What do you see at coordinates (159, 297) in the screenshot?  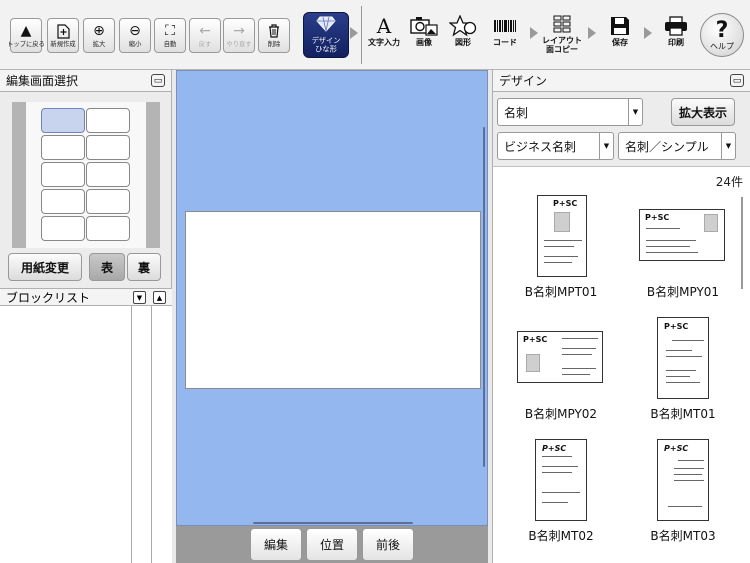 I see `collapse-up-icon: ▲` at bounding box center [159, 297].